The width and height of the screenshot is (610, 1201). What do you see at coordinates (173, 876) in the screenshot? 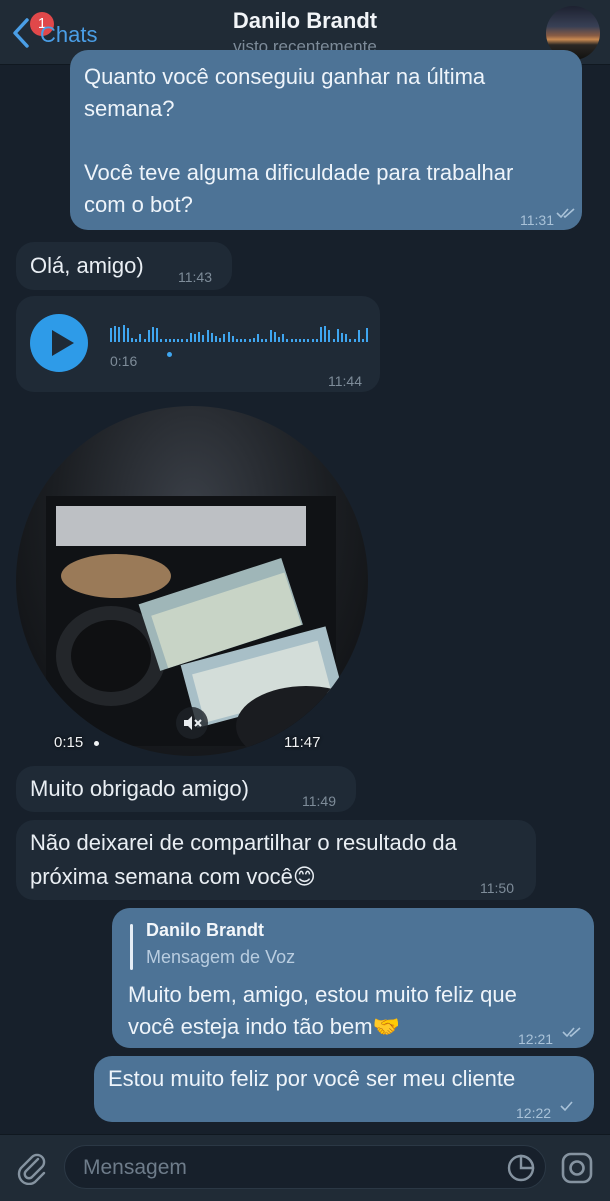
I see `message-text: próxima semana com você😊` at bounding box center [173, 876].